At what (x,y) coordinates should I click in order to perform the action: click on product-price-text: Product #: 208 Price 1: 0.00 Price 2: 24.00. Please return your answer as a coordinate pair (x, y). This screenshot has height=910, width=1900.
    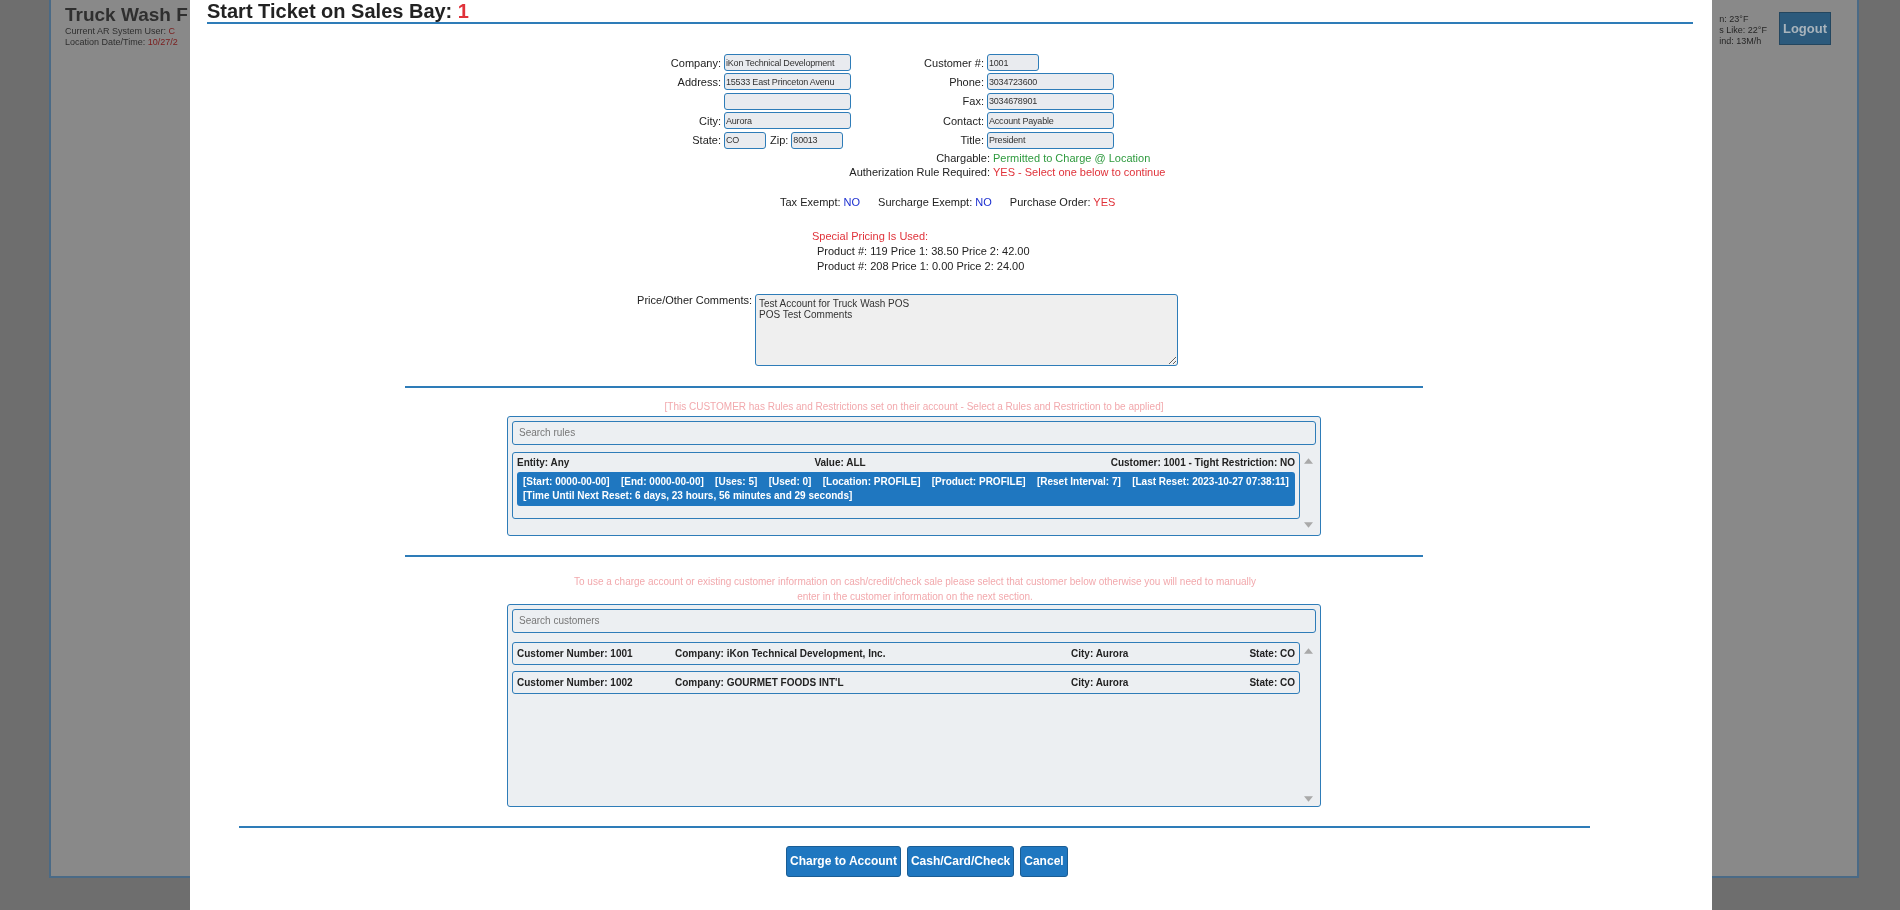
    Looking at the image, I should click on (921, 266).